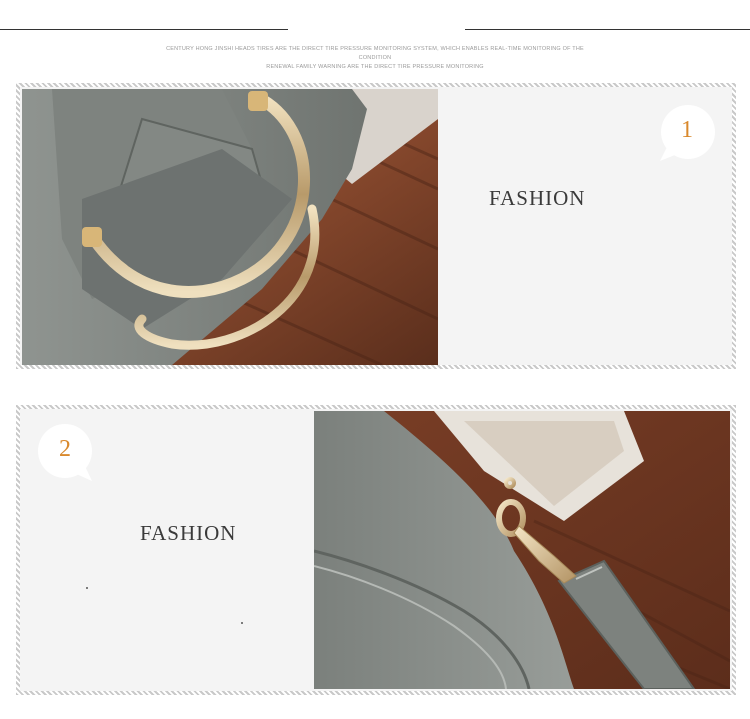  What do you see at coordinates (188, 533) in the screenshot?
I see `fashion-label-2: FASHION` at bounding box center [188, 533].